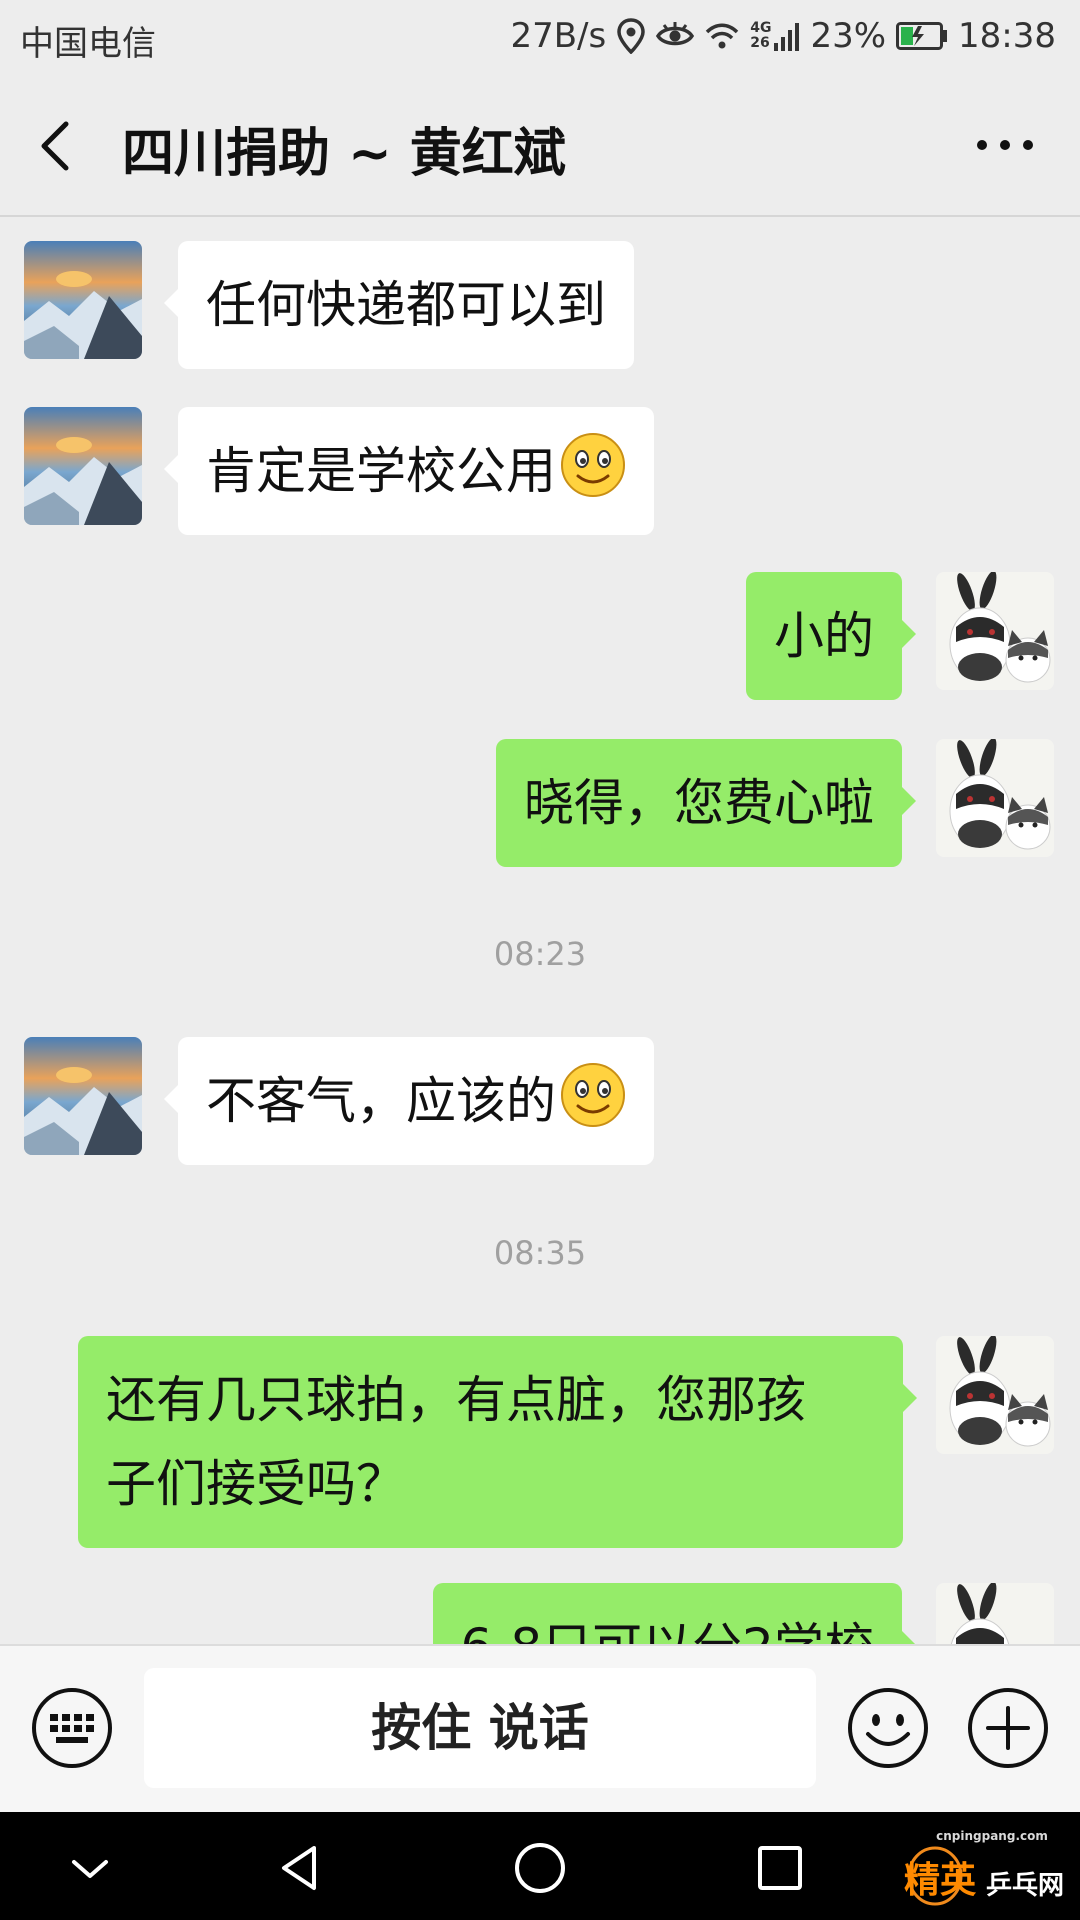 This screenshot has height=1920, width=1080. I want to click on chat-header: 四川捐助 ~ 黄红斌, so click(540, 146).